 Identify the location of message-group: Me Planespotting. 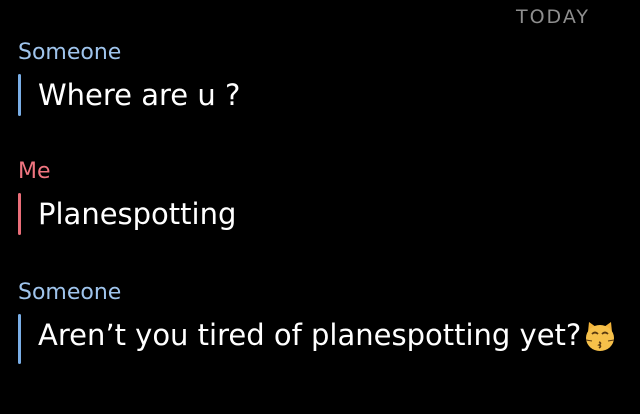
(127, 197).